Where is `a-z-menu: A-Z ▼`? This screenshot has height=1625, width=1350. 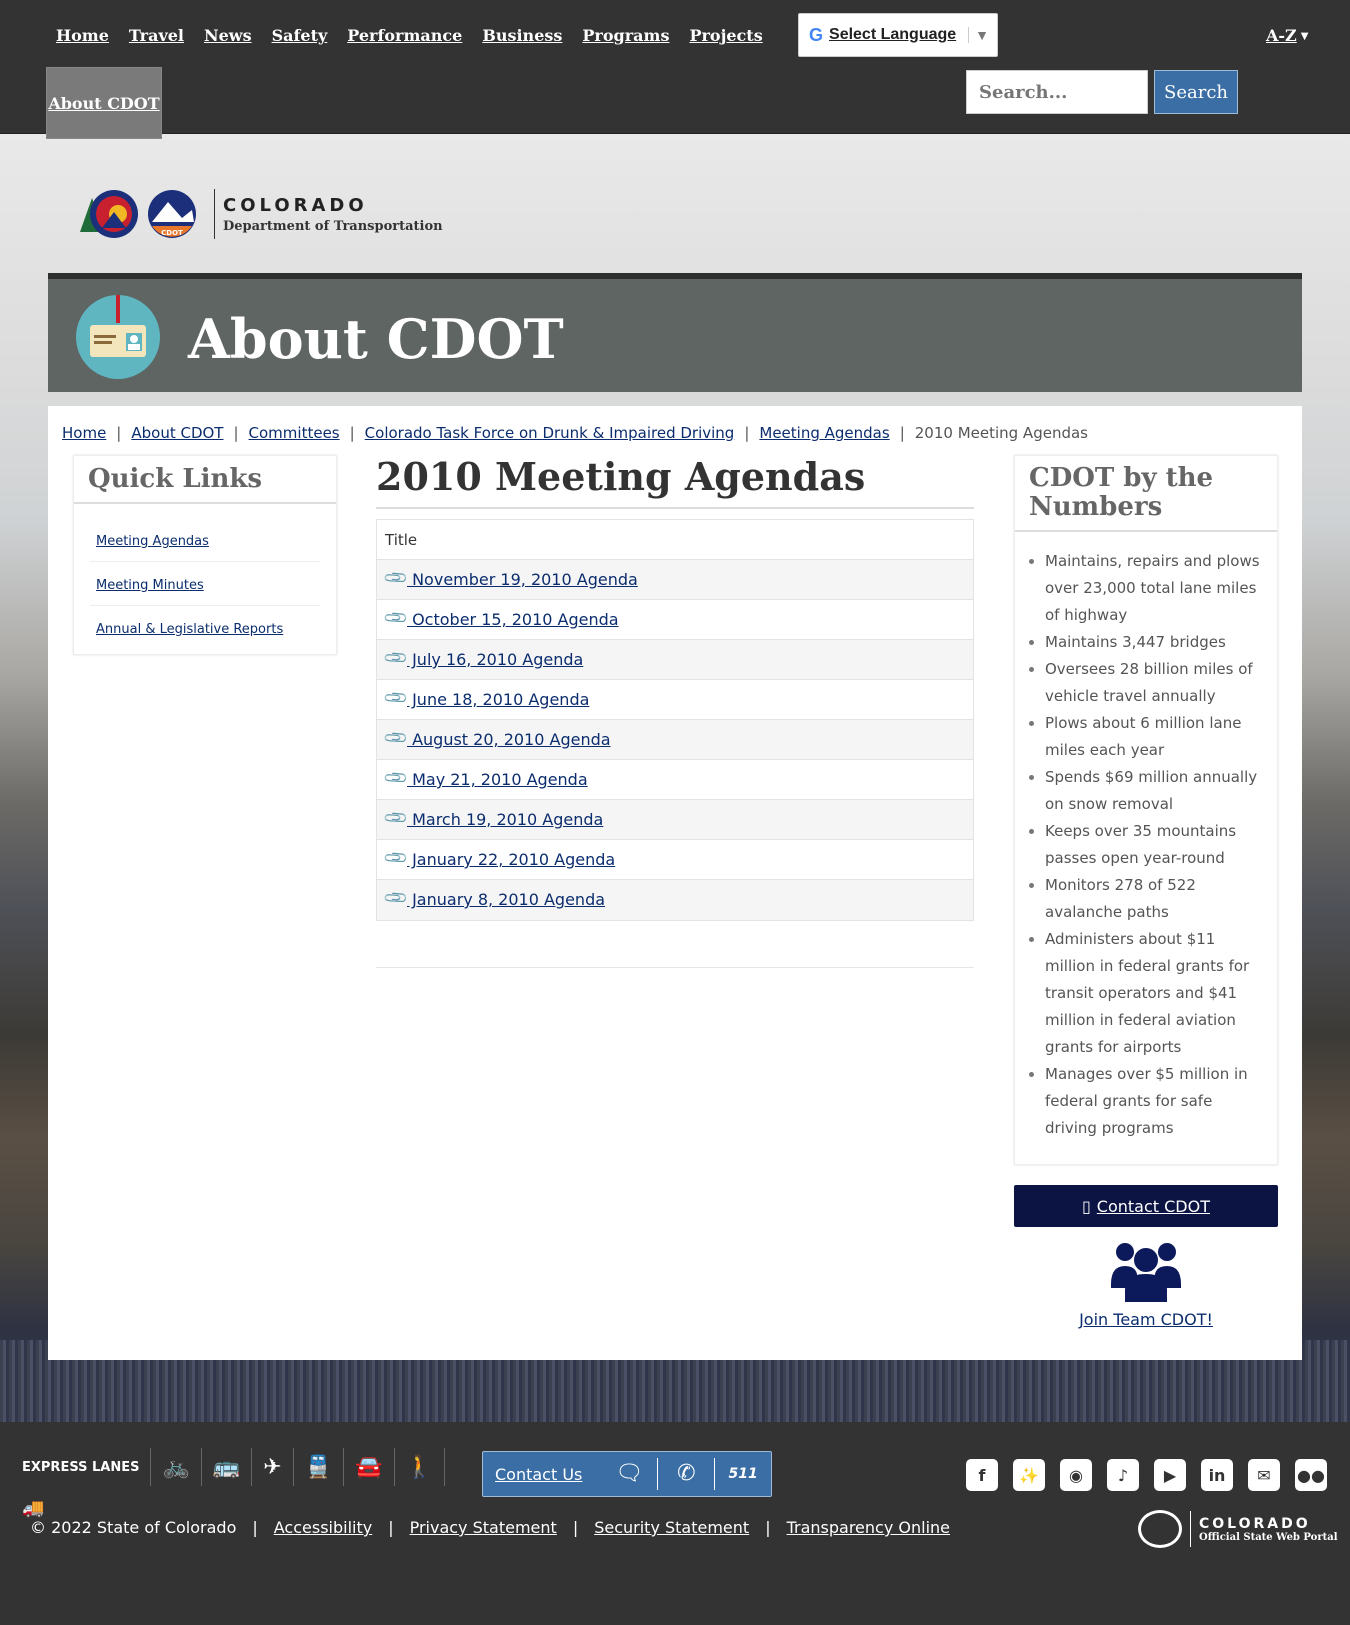
a-z-menu: A-Z ▼ is located at coordinates (1287, 35).